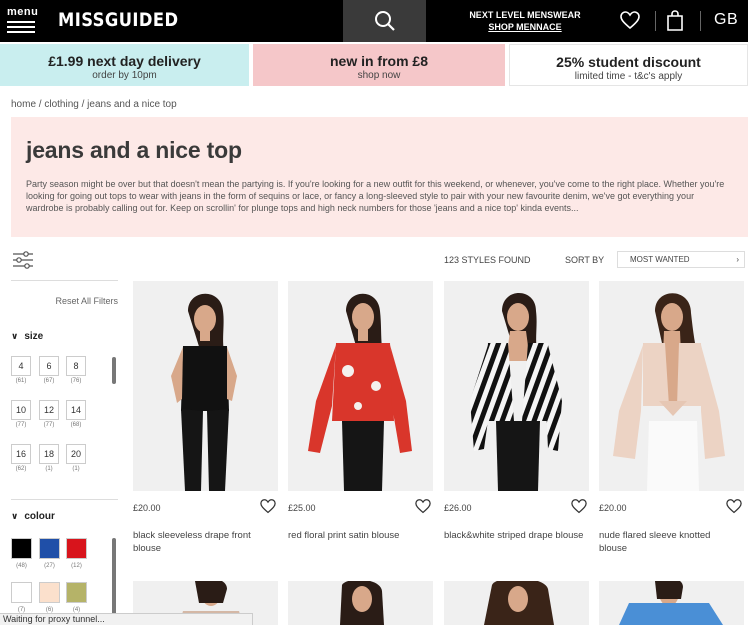 The height and width of the screenshot is (625, 748). Describe the element at coordinates (23, 19) in the screenshot. I see `menu-button: menu` at that location.